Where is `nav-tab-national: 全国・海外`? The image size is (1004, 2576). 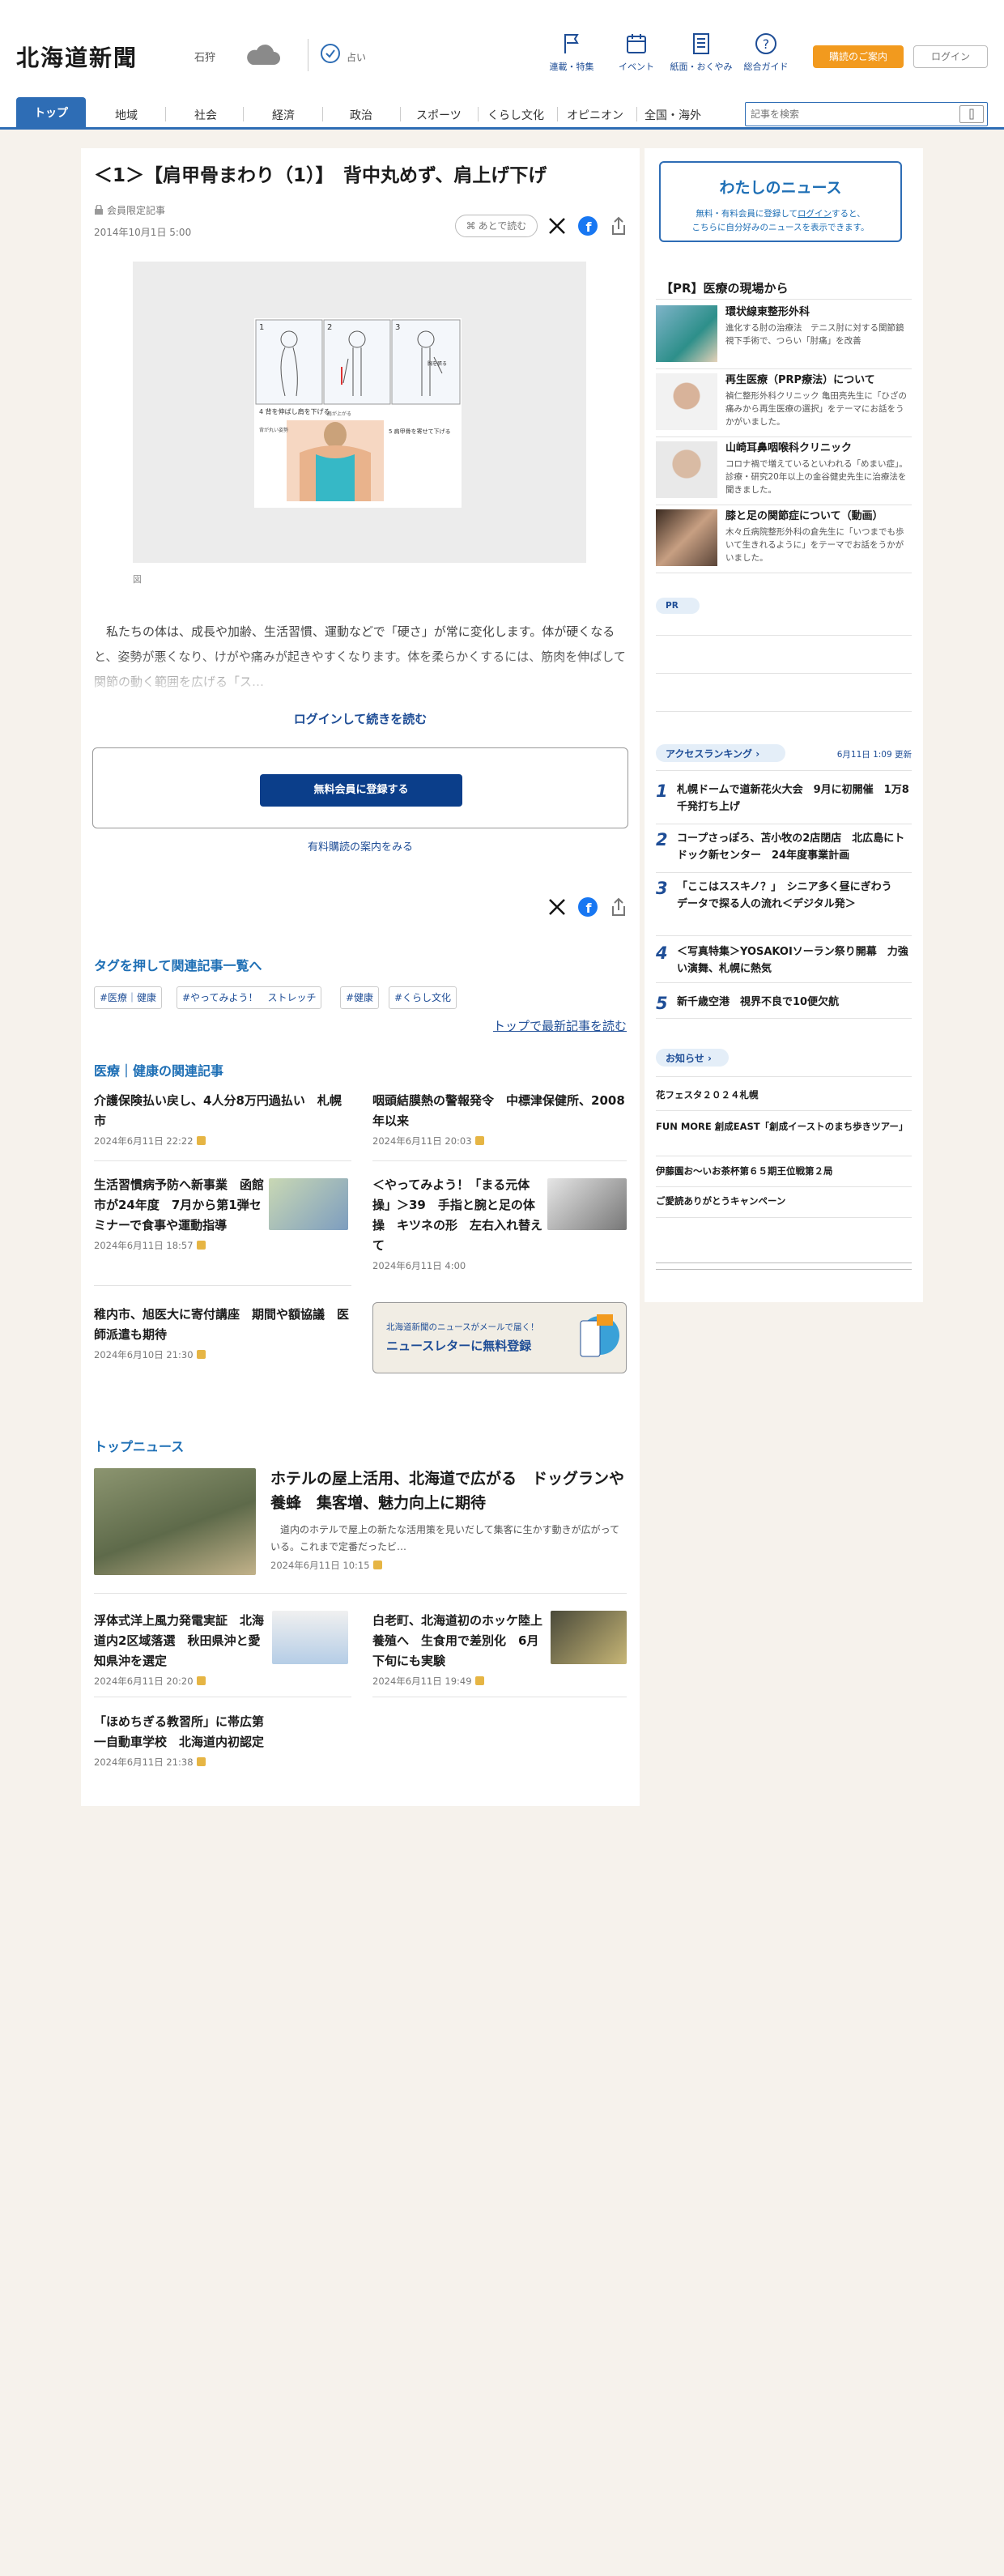 nav-tab-national: 全国・海外 is located at coordinates (673, 115).